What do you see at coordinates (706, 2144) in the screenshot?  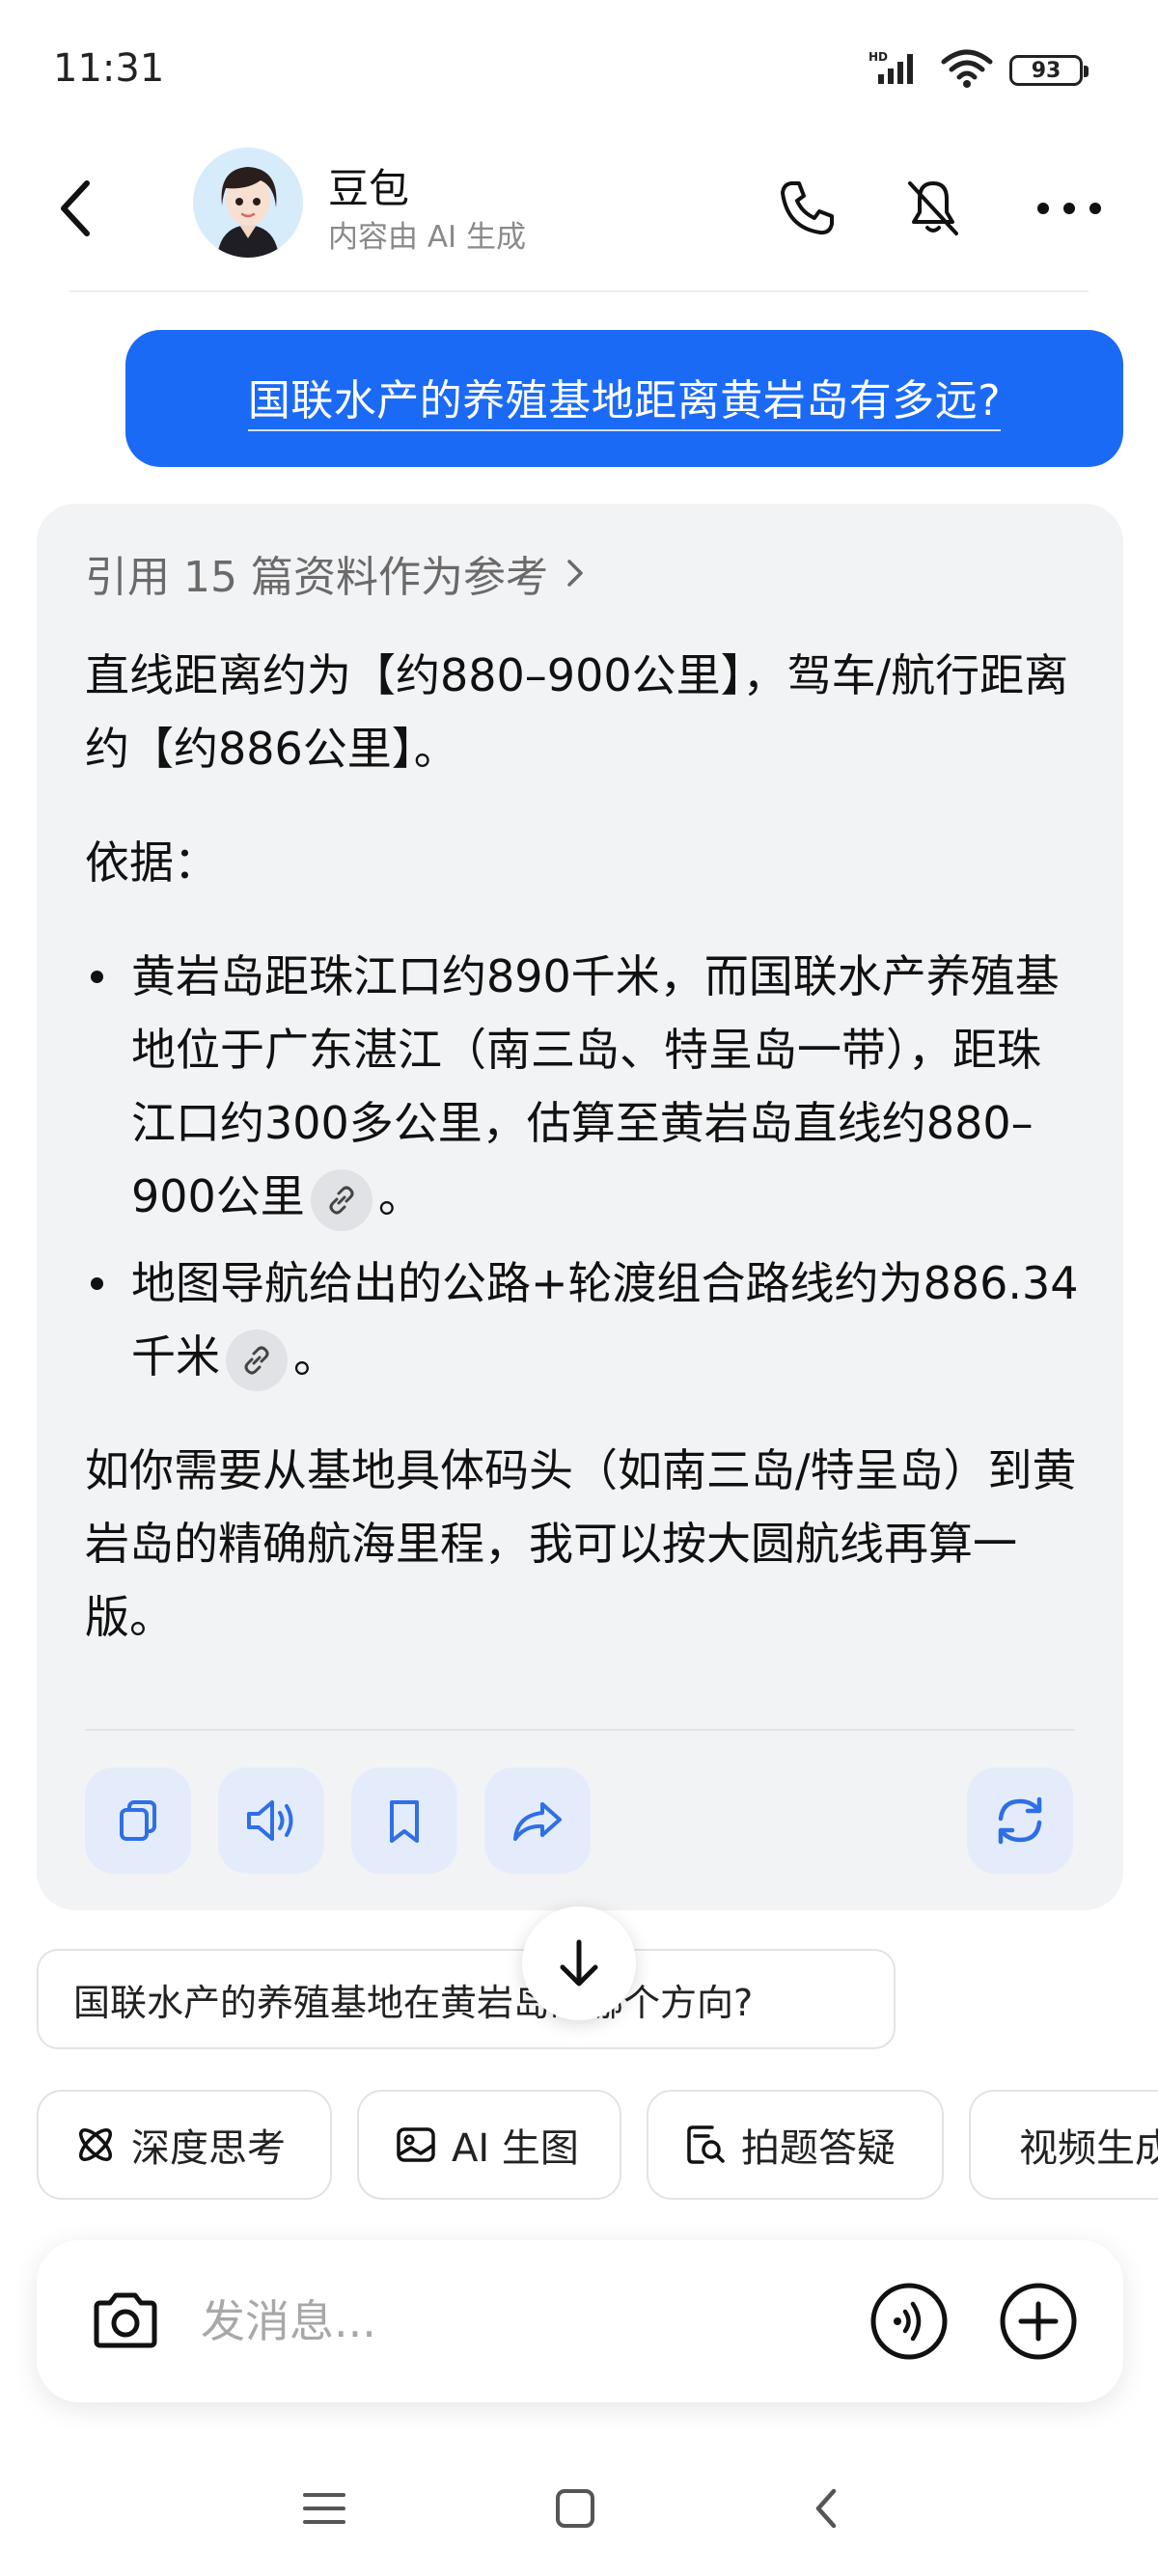 I see `scan-question-icon` at bounding box center [706, 2144].